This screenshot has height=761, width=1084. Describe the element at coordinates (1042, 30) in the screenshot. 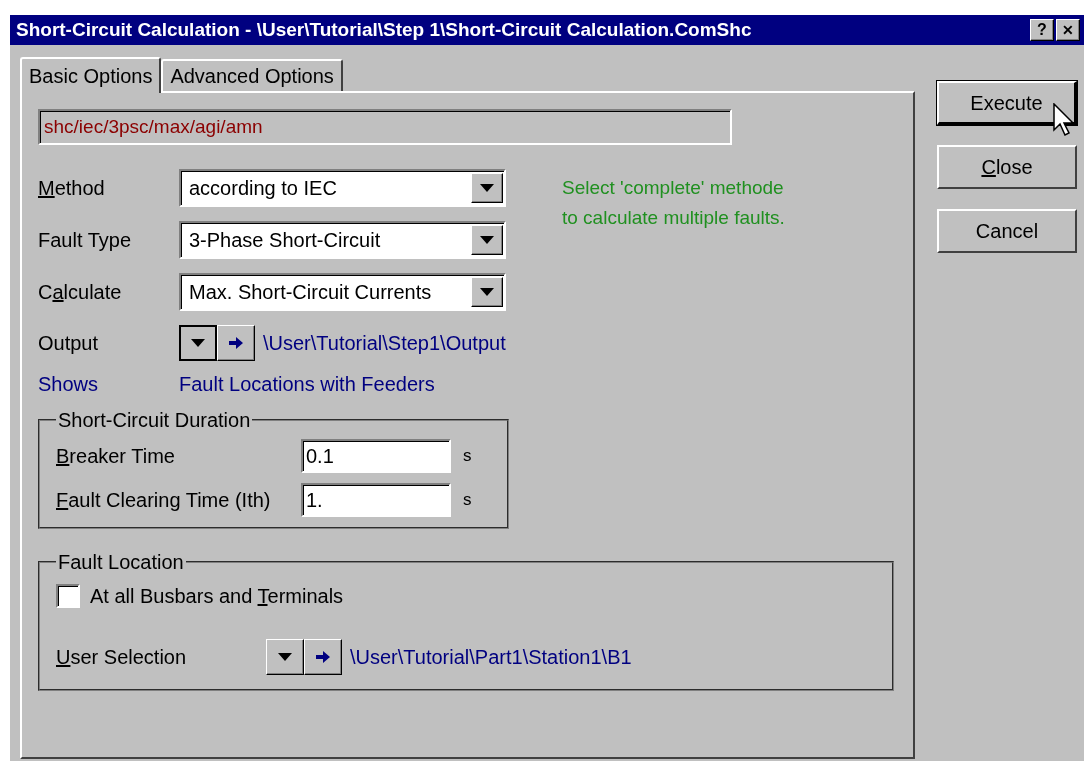

I see `help-button: ?` at that location.